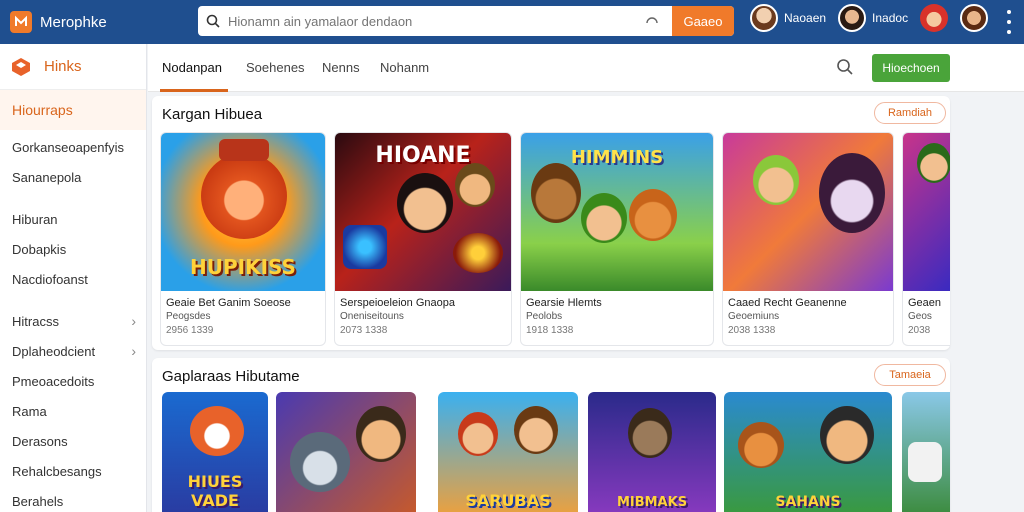 The width and height of the screenshot is (1024, 512). I want to click on user-chip: Inadoc, so click(873, 18).